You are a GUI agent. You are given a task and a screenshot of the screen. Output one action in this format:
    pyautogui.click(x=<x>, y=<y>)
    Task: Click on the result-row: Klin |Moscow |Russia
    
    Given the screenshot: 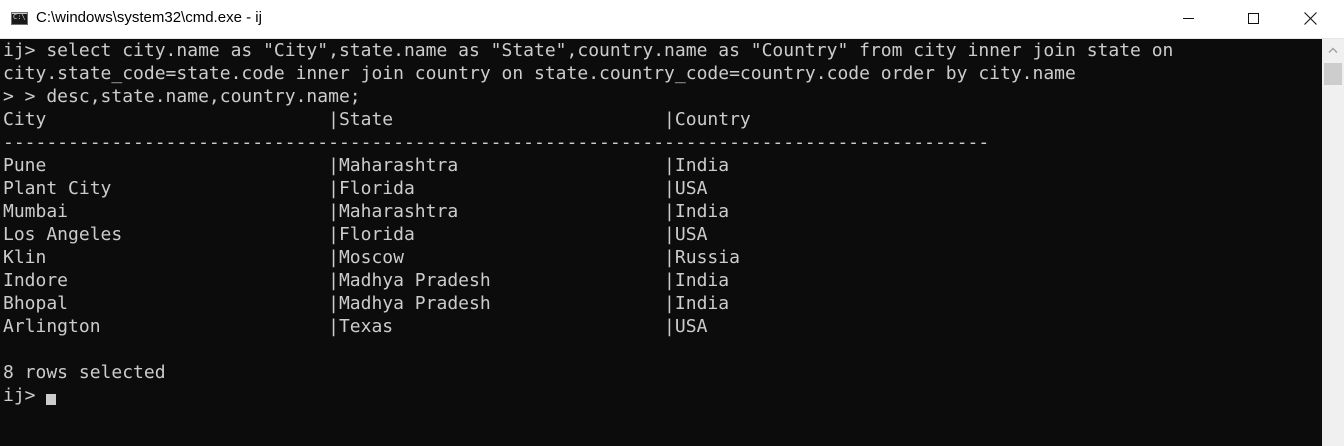 What is the action you would take?
    pyautogui.click(x=371, y=257)
    